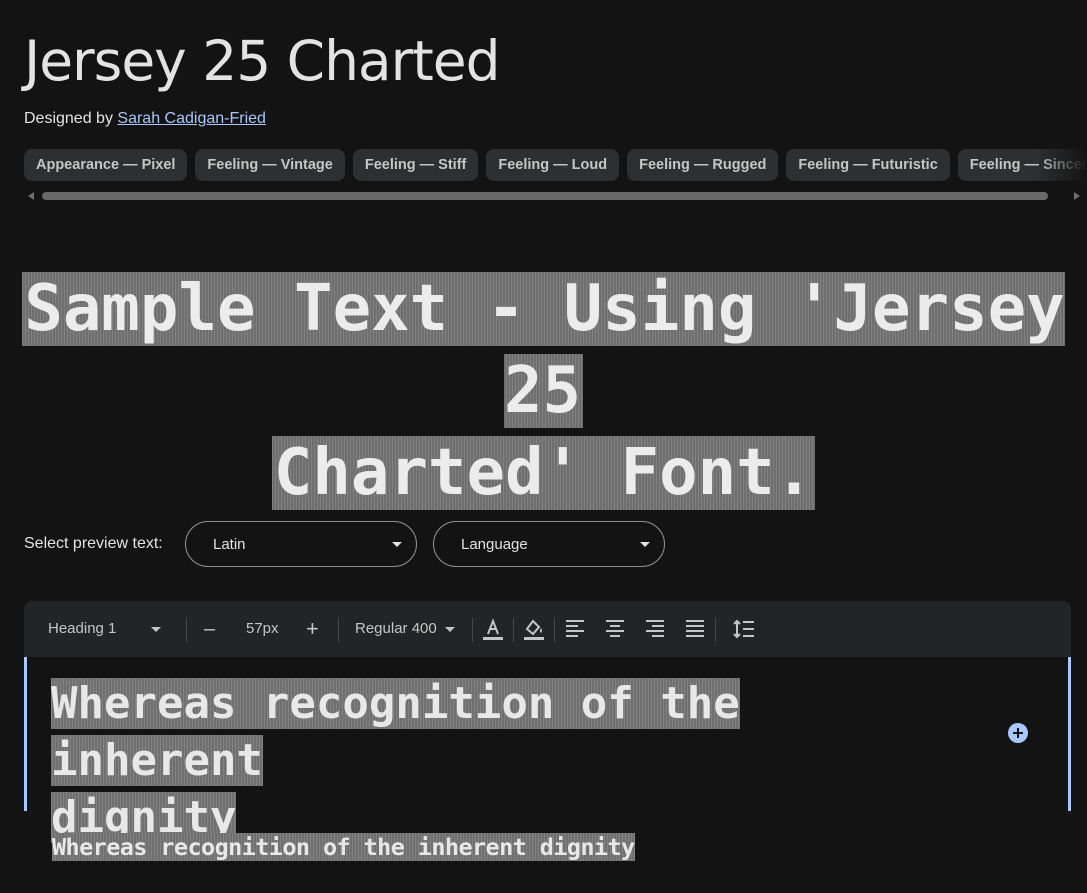 The height and width of the screenshot is (893, 1087). I want to click on align-left-icon, so click(575, 629).